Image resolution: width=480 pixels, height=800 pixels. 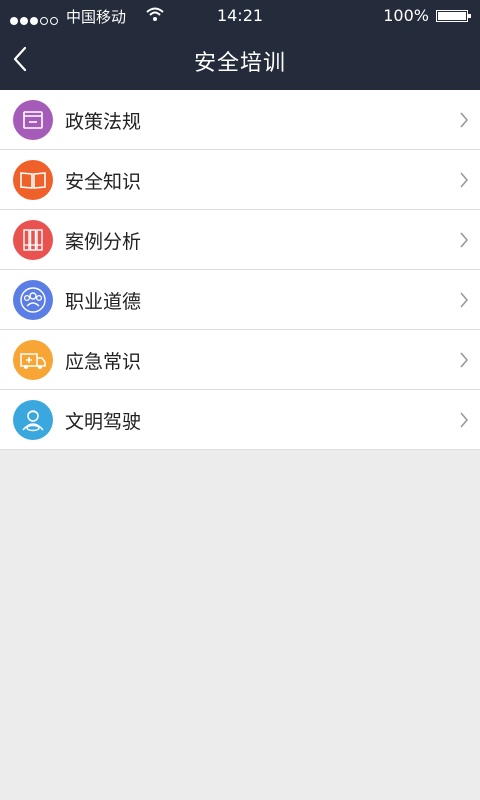 I want to click on document-icon, so click(x=33, y=120).